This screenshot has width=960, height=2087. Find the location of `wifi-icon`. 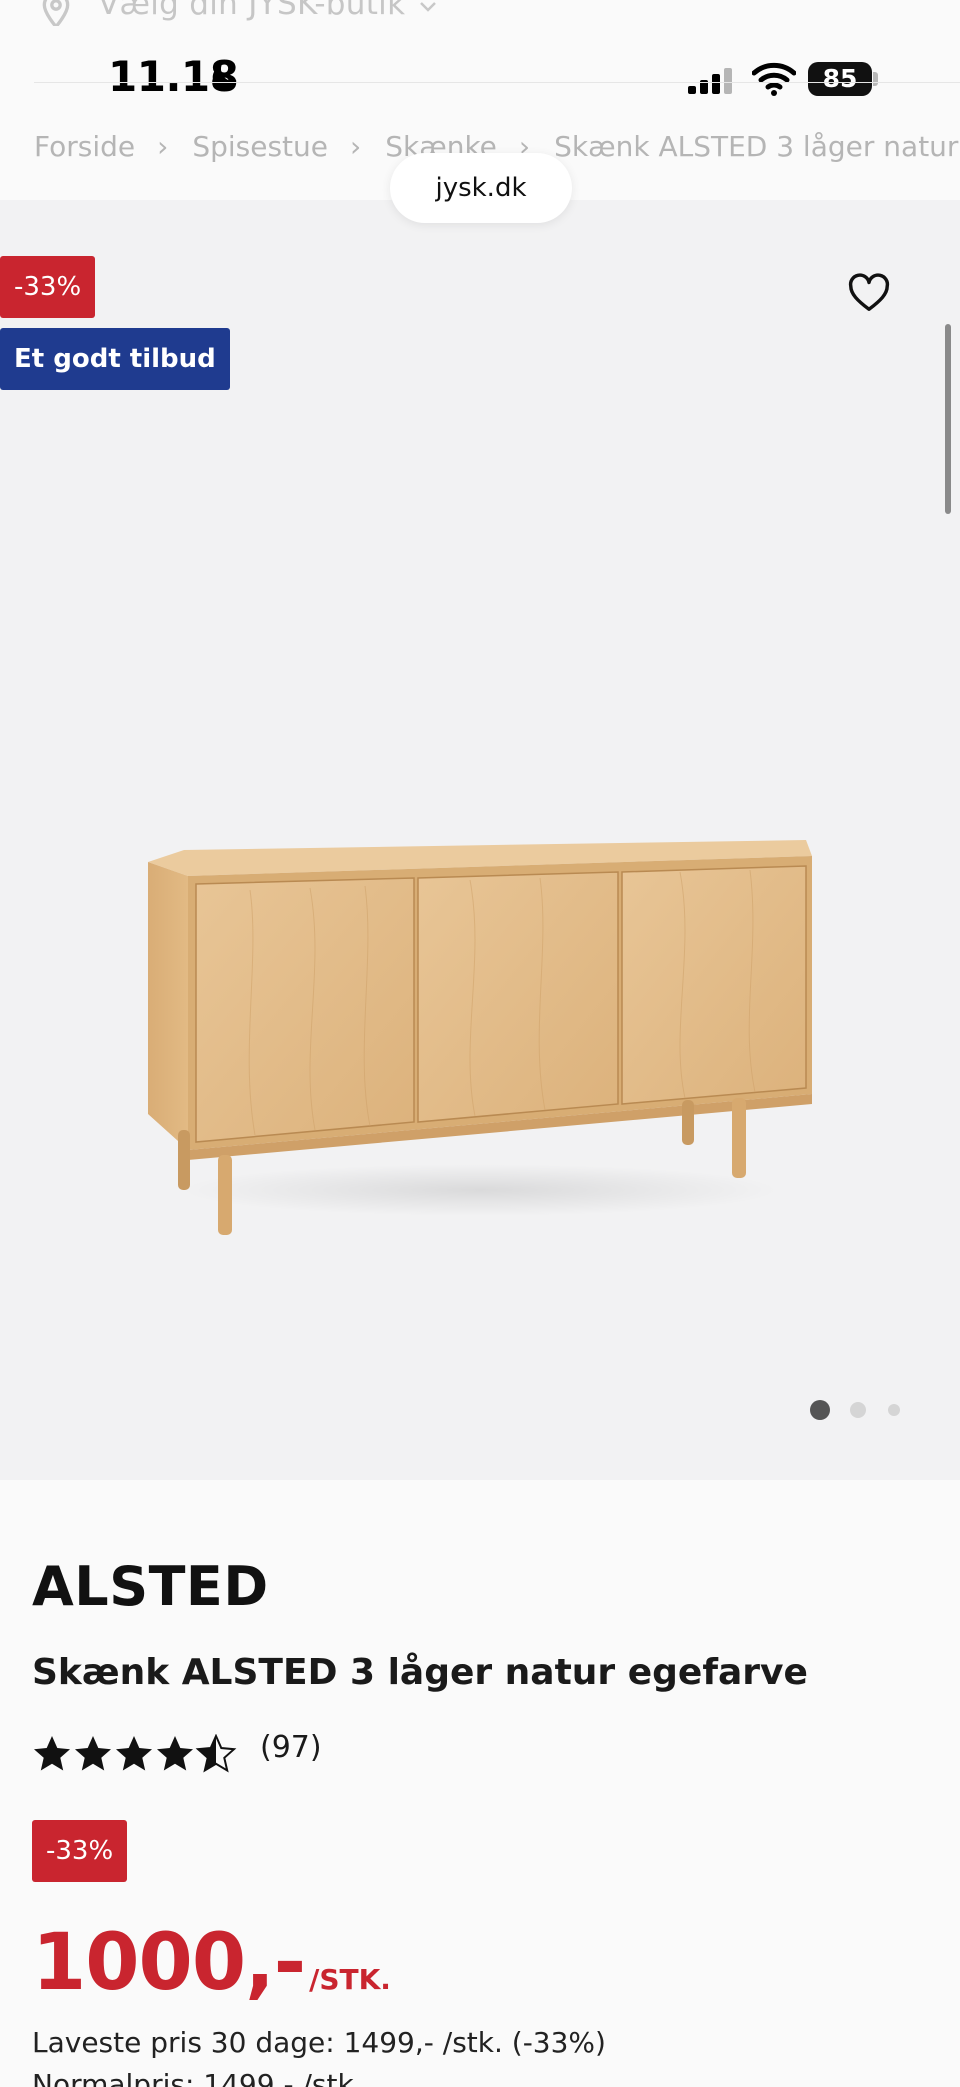

wifi-icon is located at coordinates (774, 79).